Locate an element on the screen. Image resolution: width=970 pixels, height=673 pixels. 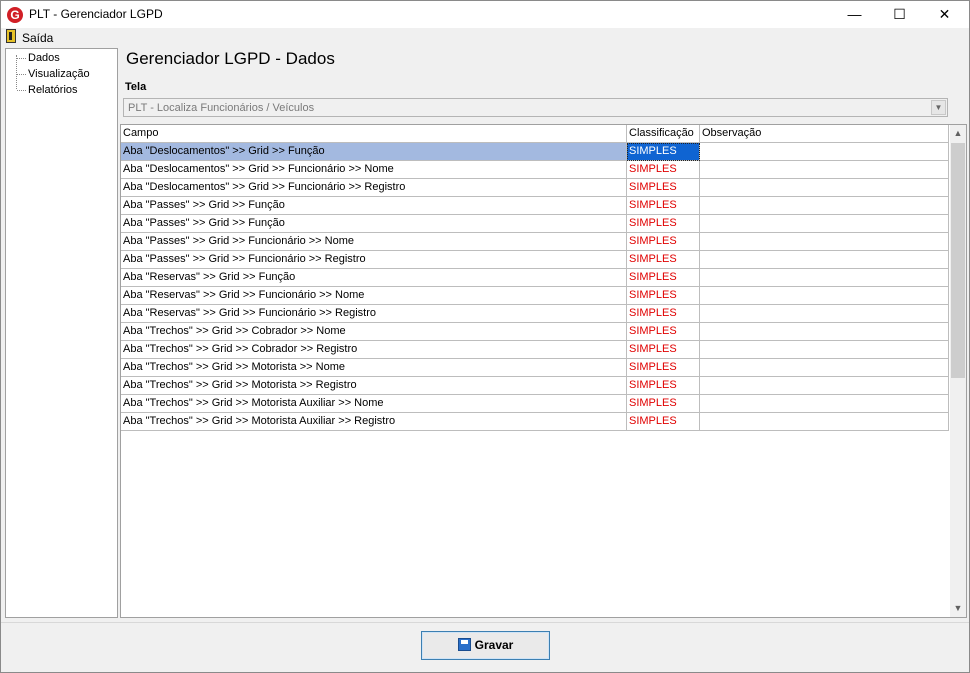
exit-door-icon is located at coordinates (11, 36).